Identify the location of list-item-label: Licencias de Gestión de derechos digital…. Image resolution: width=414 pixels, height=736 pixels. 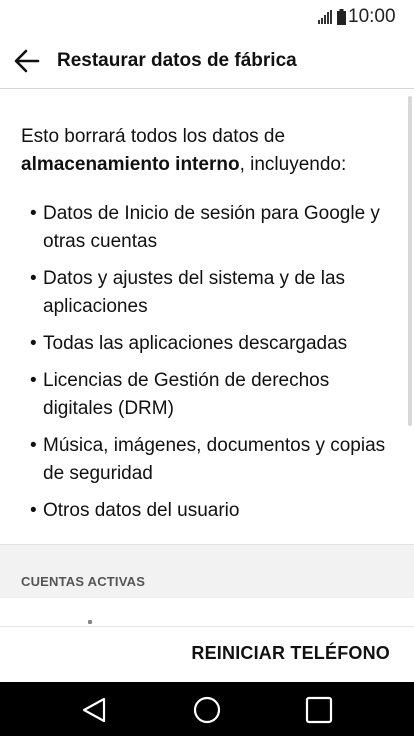
(186, 394).